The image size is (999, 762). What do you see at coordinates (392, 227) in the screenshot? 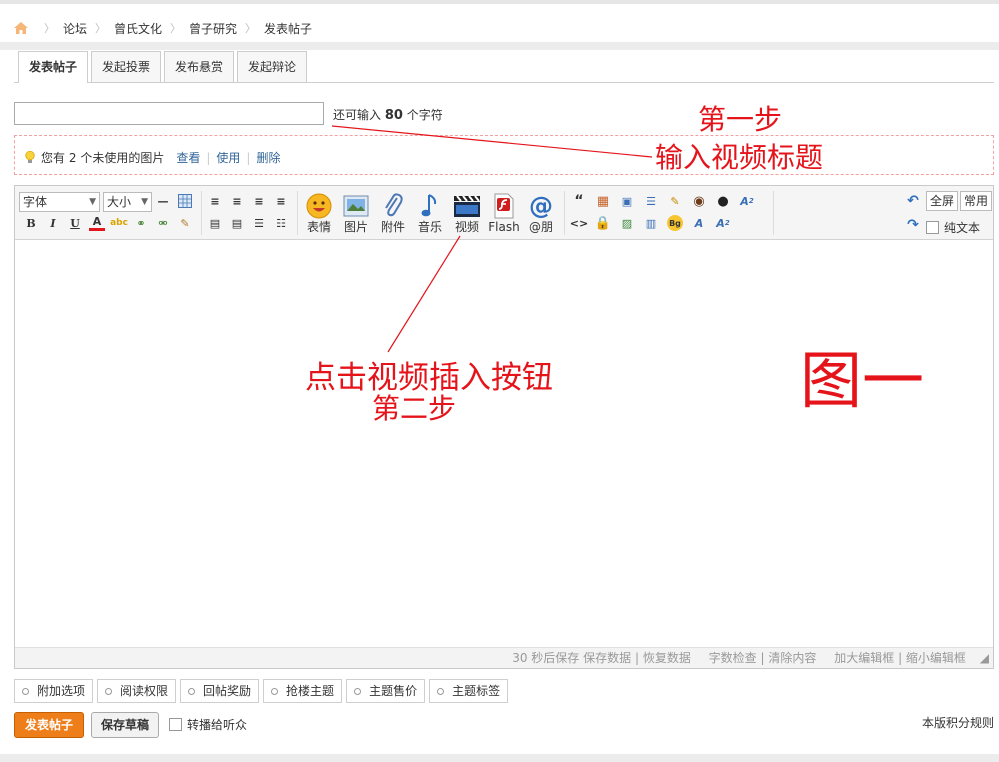
I see `attachment-label: 附件` at bounding box center [392, 227].